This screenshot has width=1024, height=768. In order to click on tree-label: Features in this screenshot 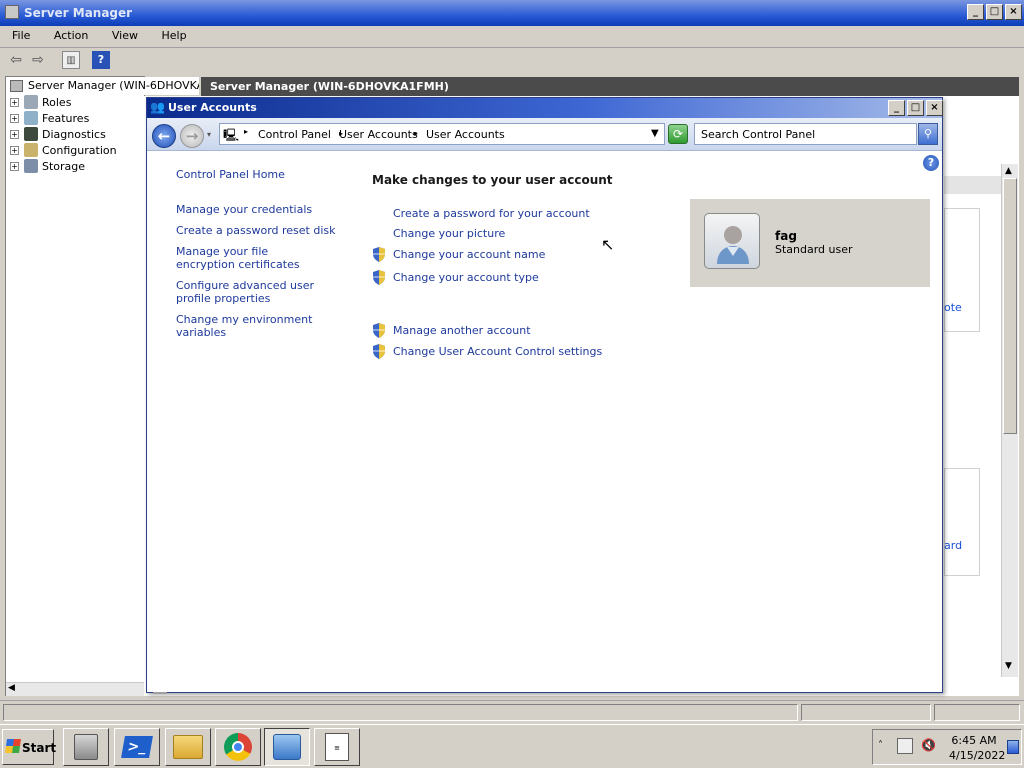, I will do `click(66, 118)`.